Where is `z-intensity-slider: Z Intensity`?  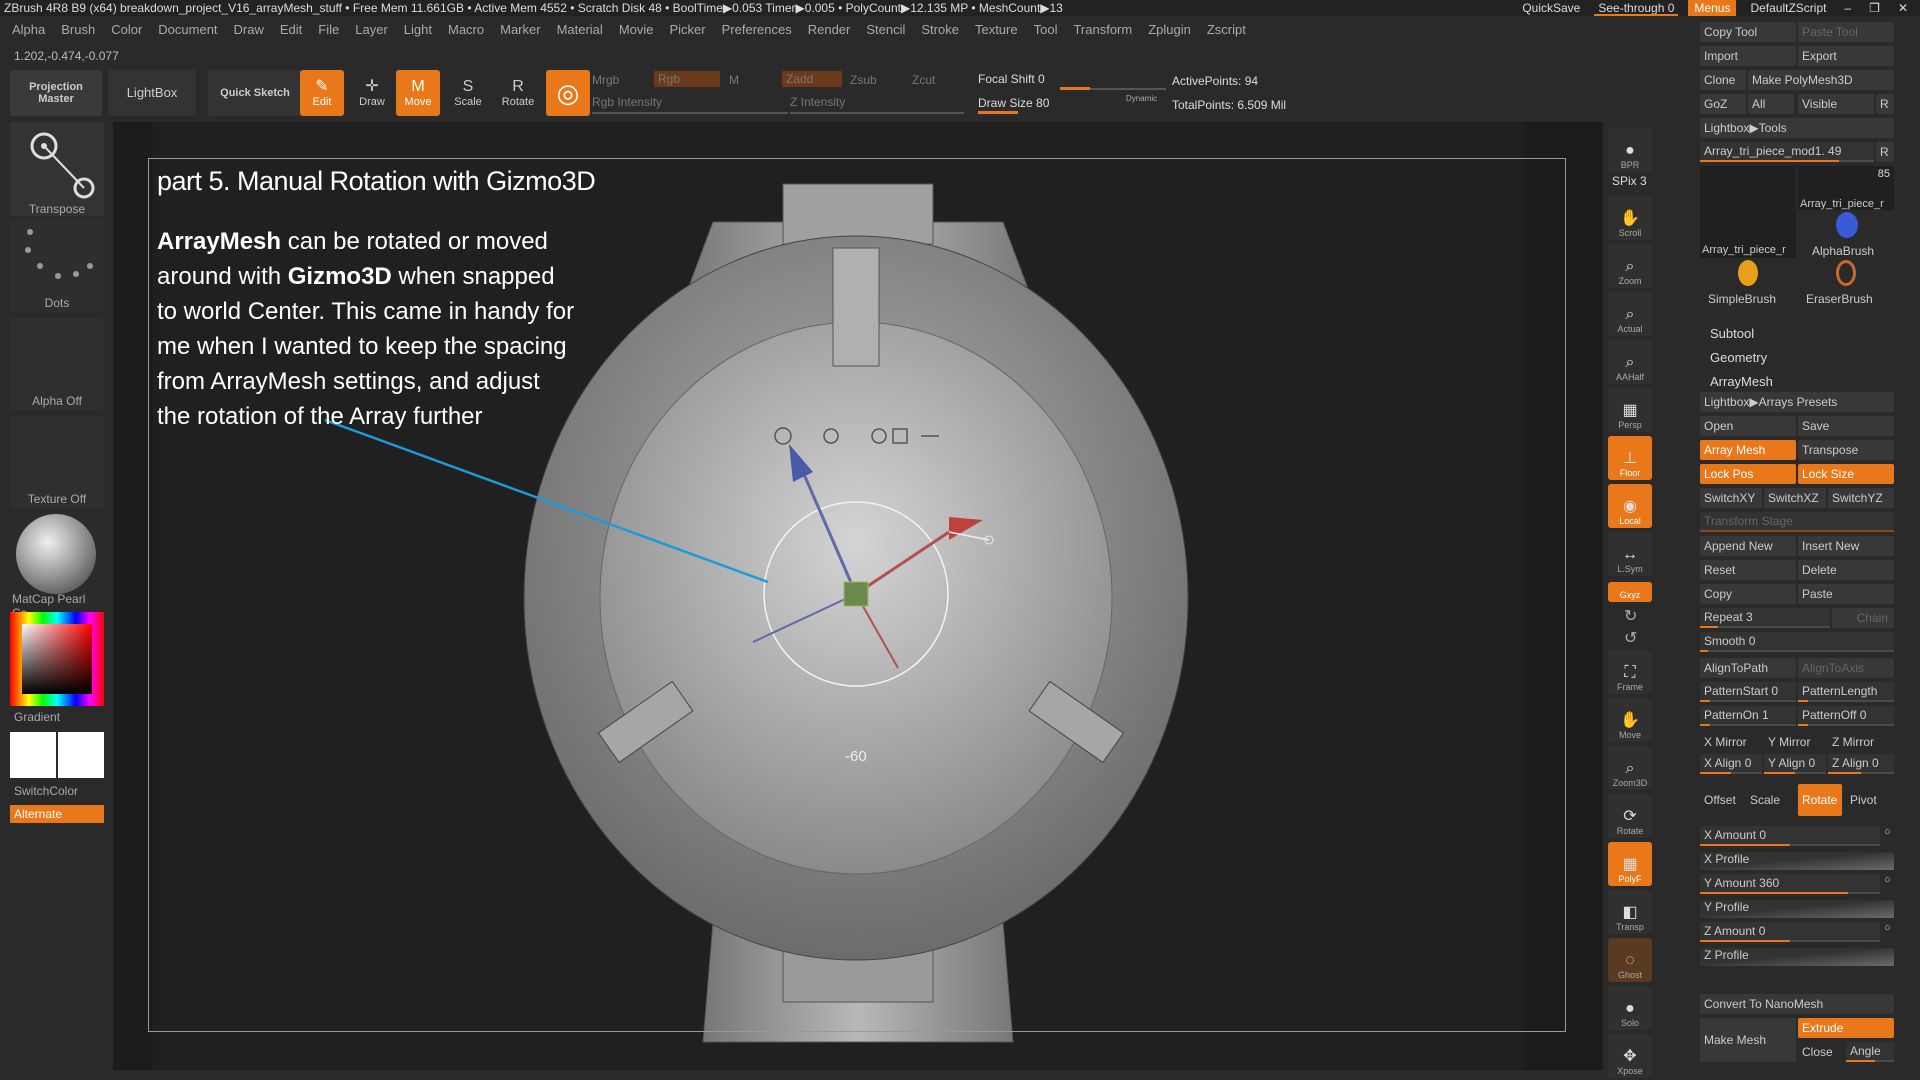
z-intensity-slider: Z Intensity is located at coordinates (817, 102).